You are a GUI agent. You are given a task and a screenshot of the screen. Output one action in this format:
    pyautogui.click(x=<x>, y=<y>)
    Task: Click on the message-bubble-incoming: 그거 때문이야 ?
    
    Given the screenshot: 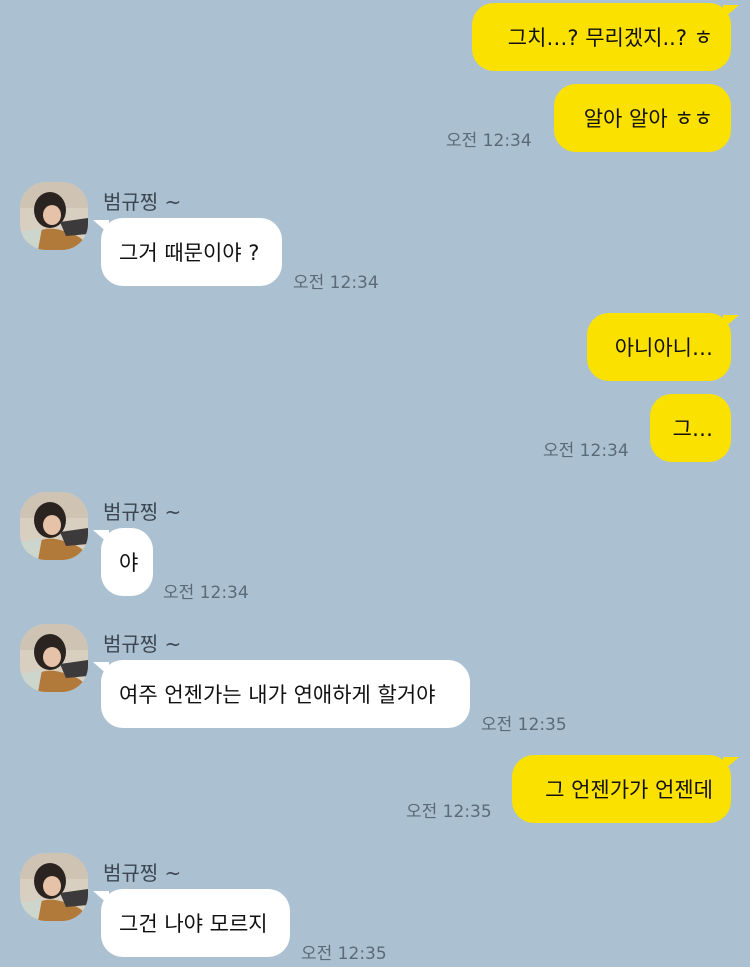 What is the action you would take?
    pyautogui.click(x=187, y=252)
    